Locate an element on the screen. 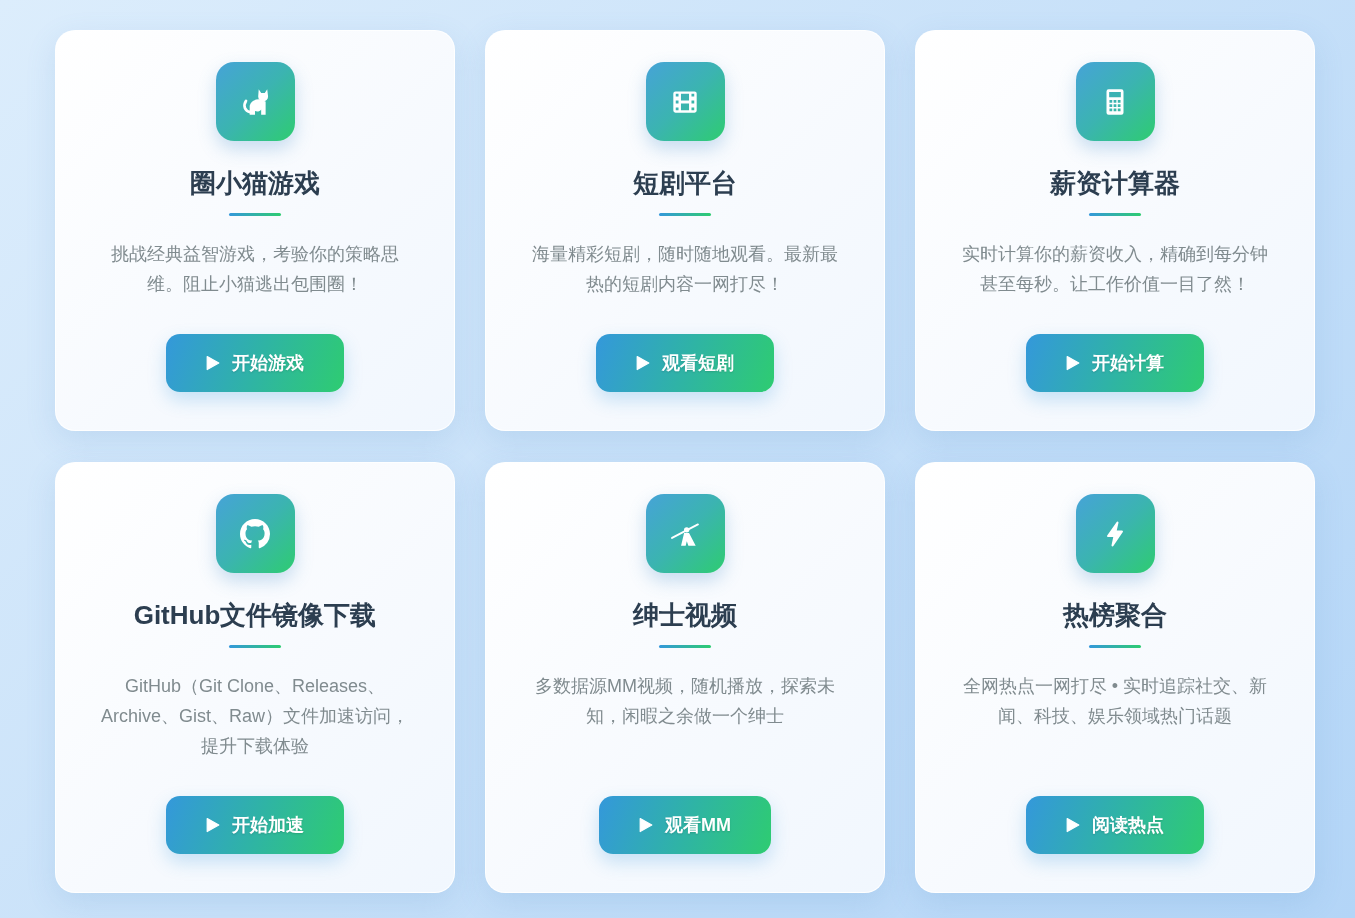 The height and width of the screenshot is (918, 1355). calculator-icon is located at coordinates (1115, 101).